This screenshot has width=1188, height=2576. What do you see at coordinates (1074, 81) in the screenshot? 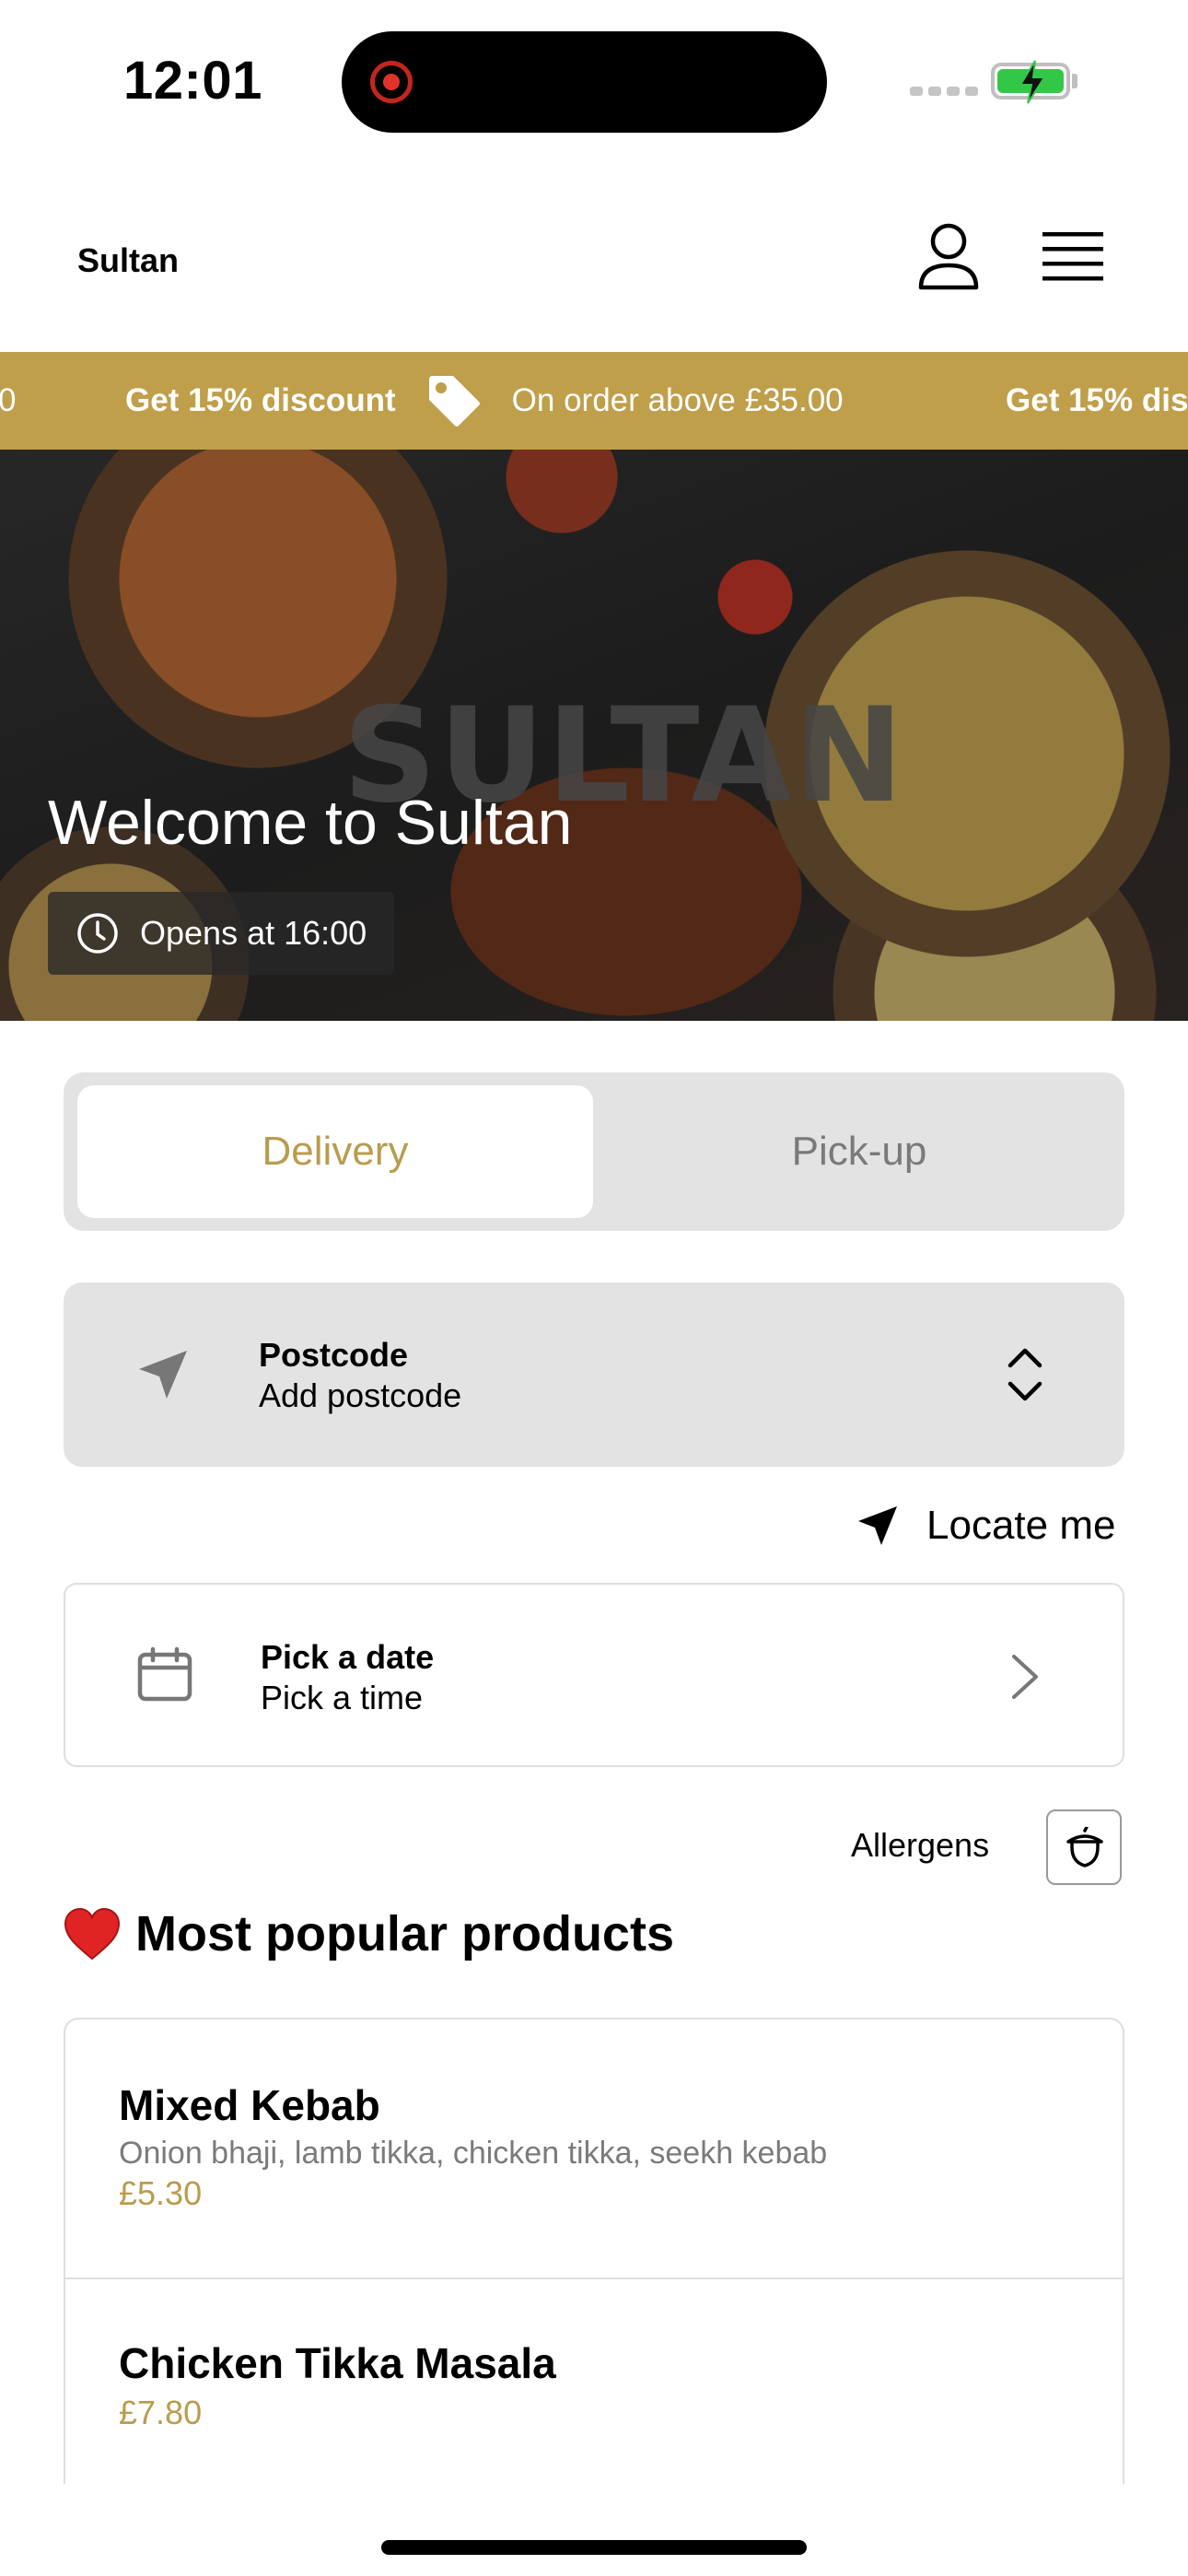
I see `battery-cap` at bounding box center [1074, 81].